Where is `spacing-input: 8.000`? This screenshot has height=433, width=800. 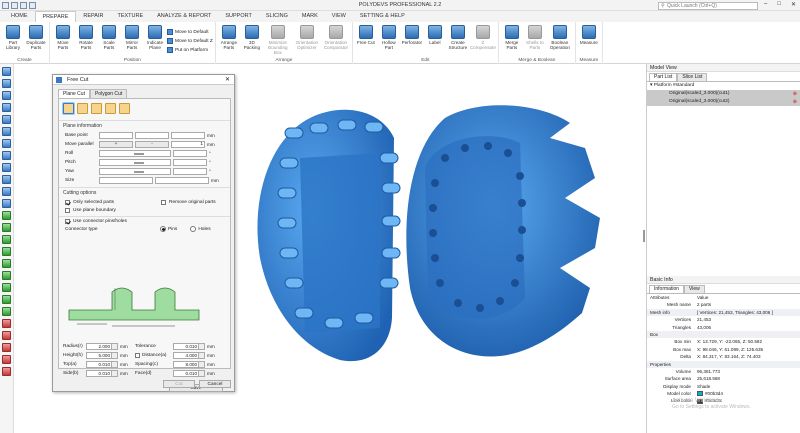 spacing-input: 8.000 is located at coordinates (186, 364).